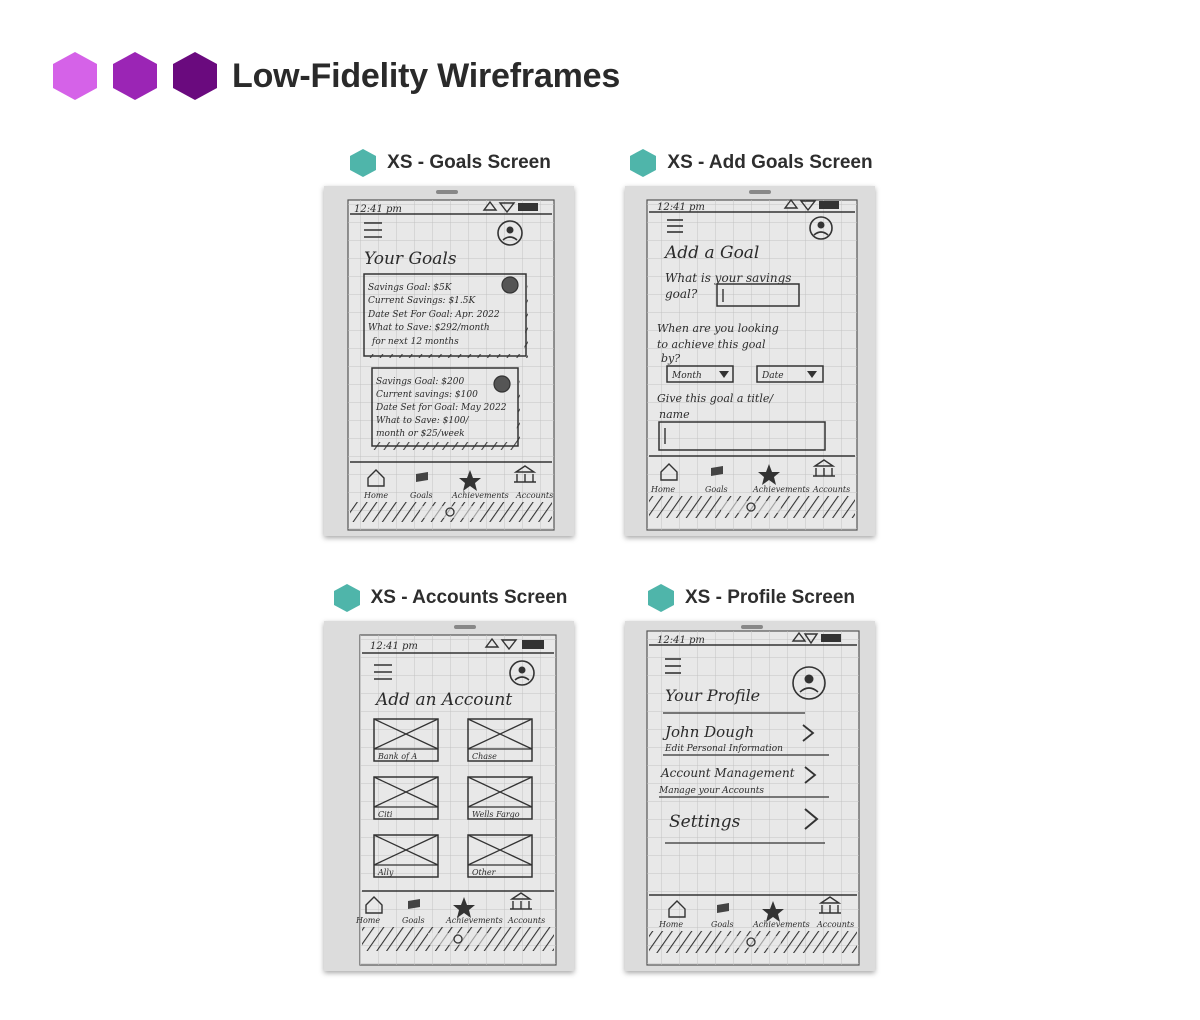 This screenshot has height=1020, width=1200. Describe the element at coordinates (420, 434) in the screenshot. I see `goal-line: month or $25/week` at that location.